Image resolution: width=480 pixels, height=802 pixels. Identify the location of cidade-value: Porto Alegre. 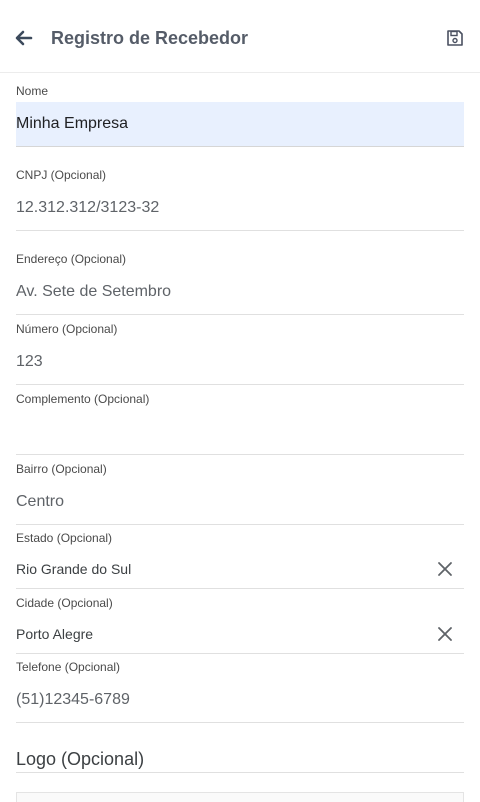
(55, 634).